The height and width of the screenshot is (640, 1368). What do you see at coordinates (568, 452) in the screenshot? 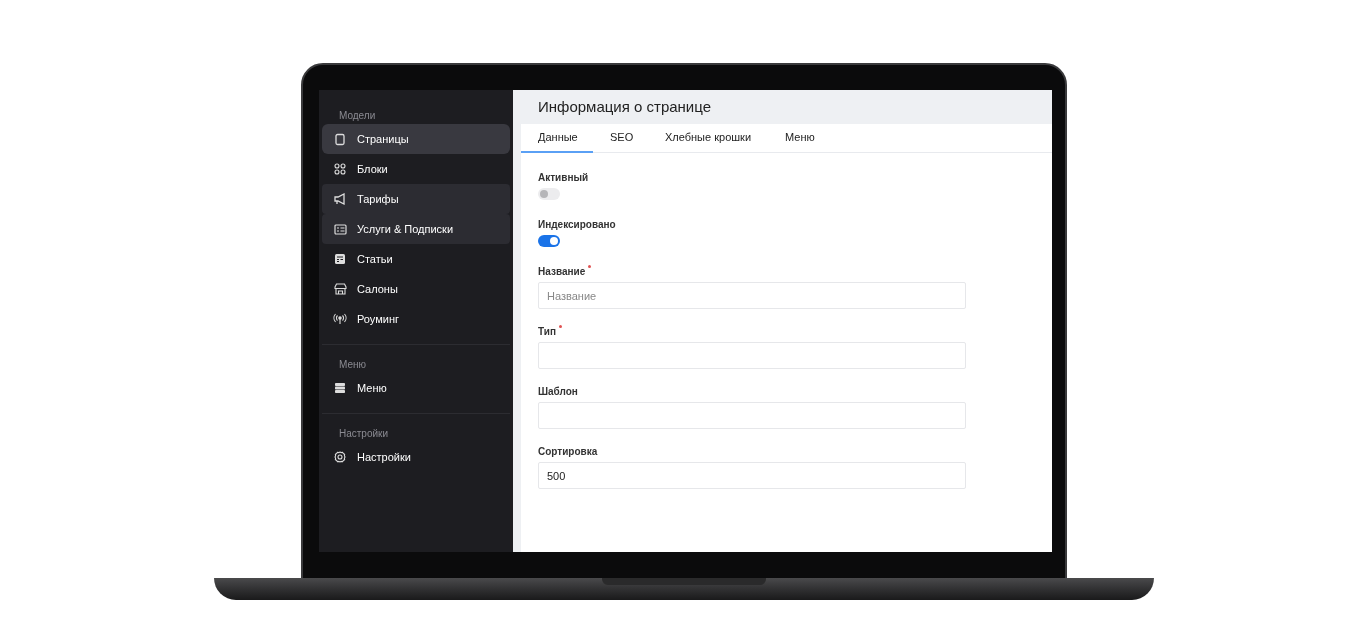
I see `field-label: Сортировка` at bounding box center [568, 452].